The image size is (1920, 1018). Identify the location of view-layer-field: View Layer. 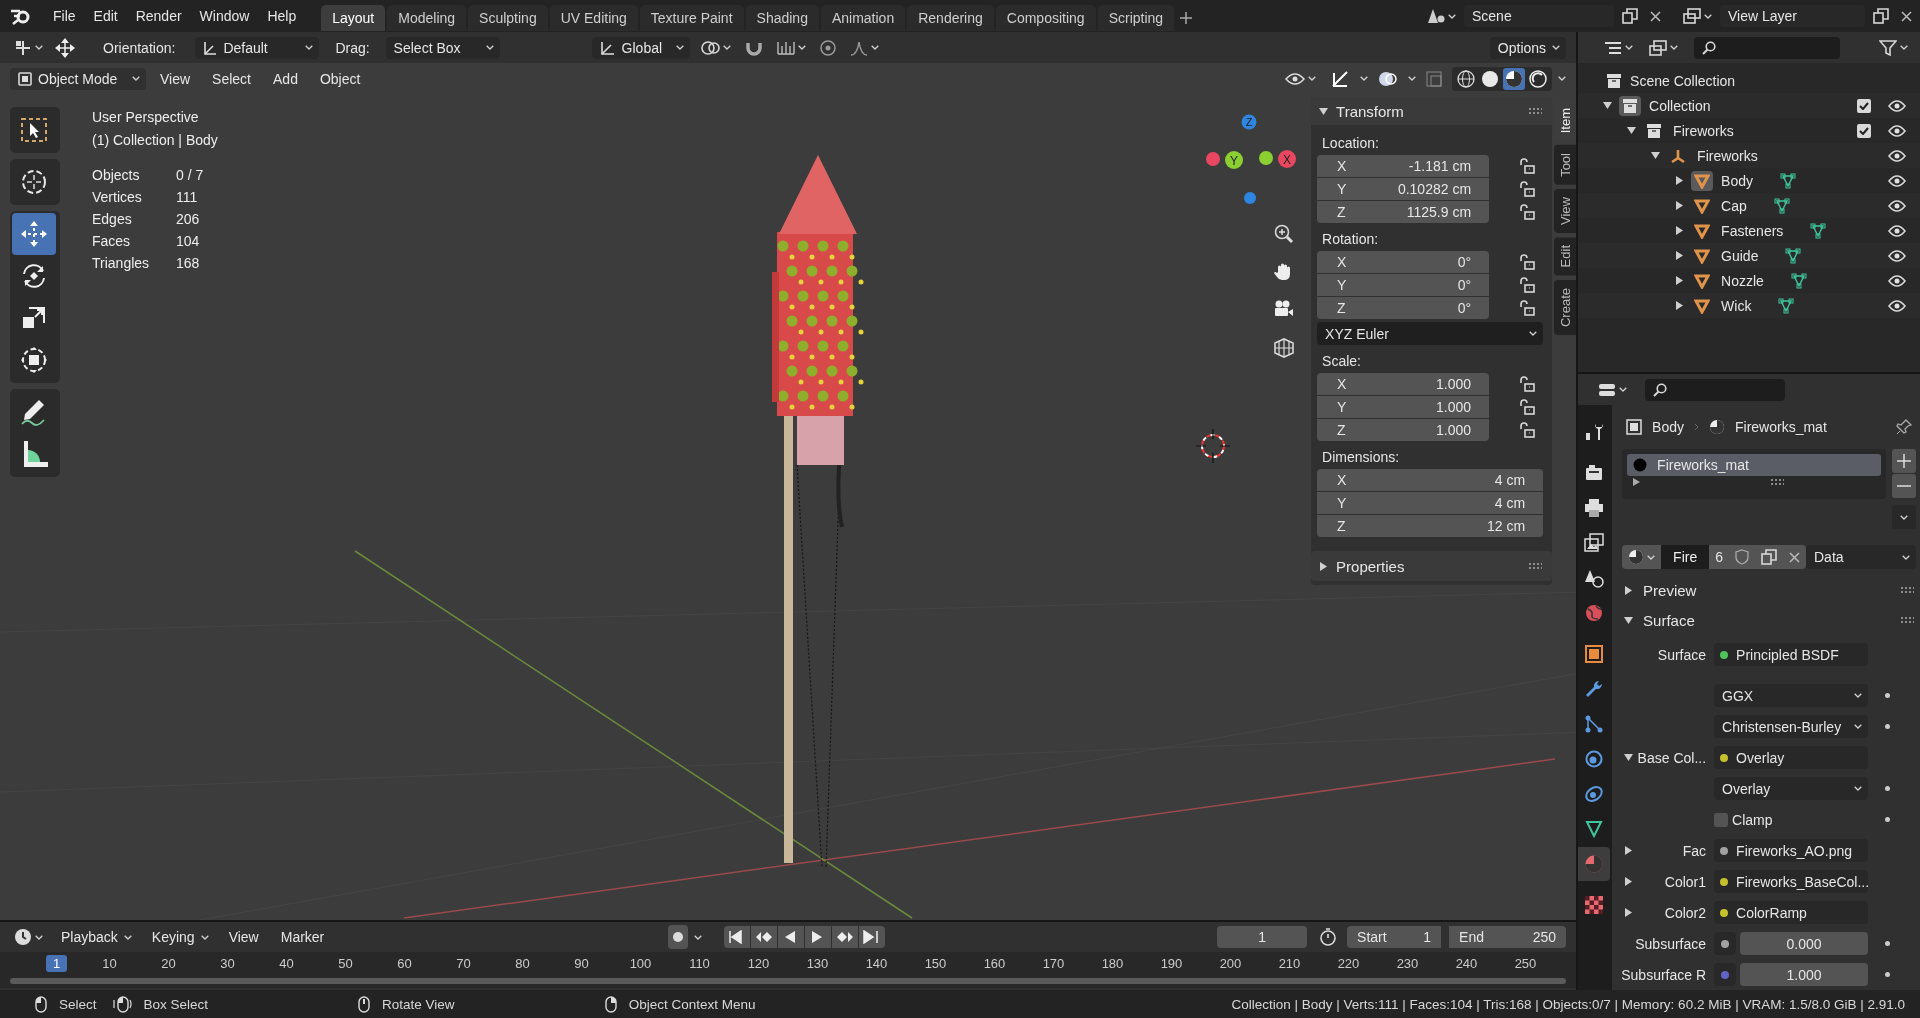
(1792, 16).